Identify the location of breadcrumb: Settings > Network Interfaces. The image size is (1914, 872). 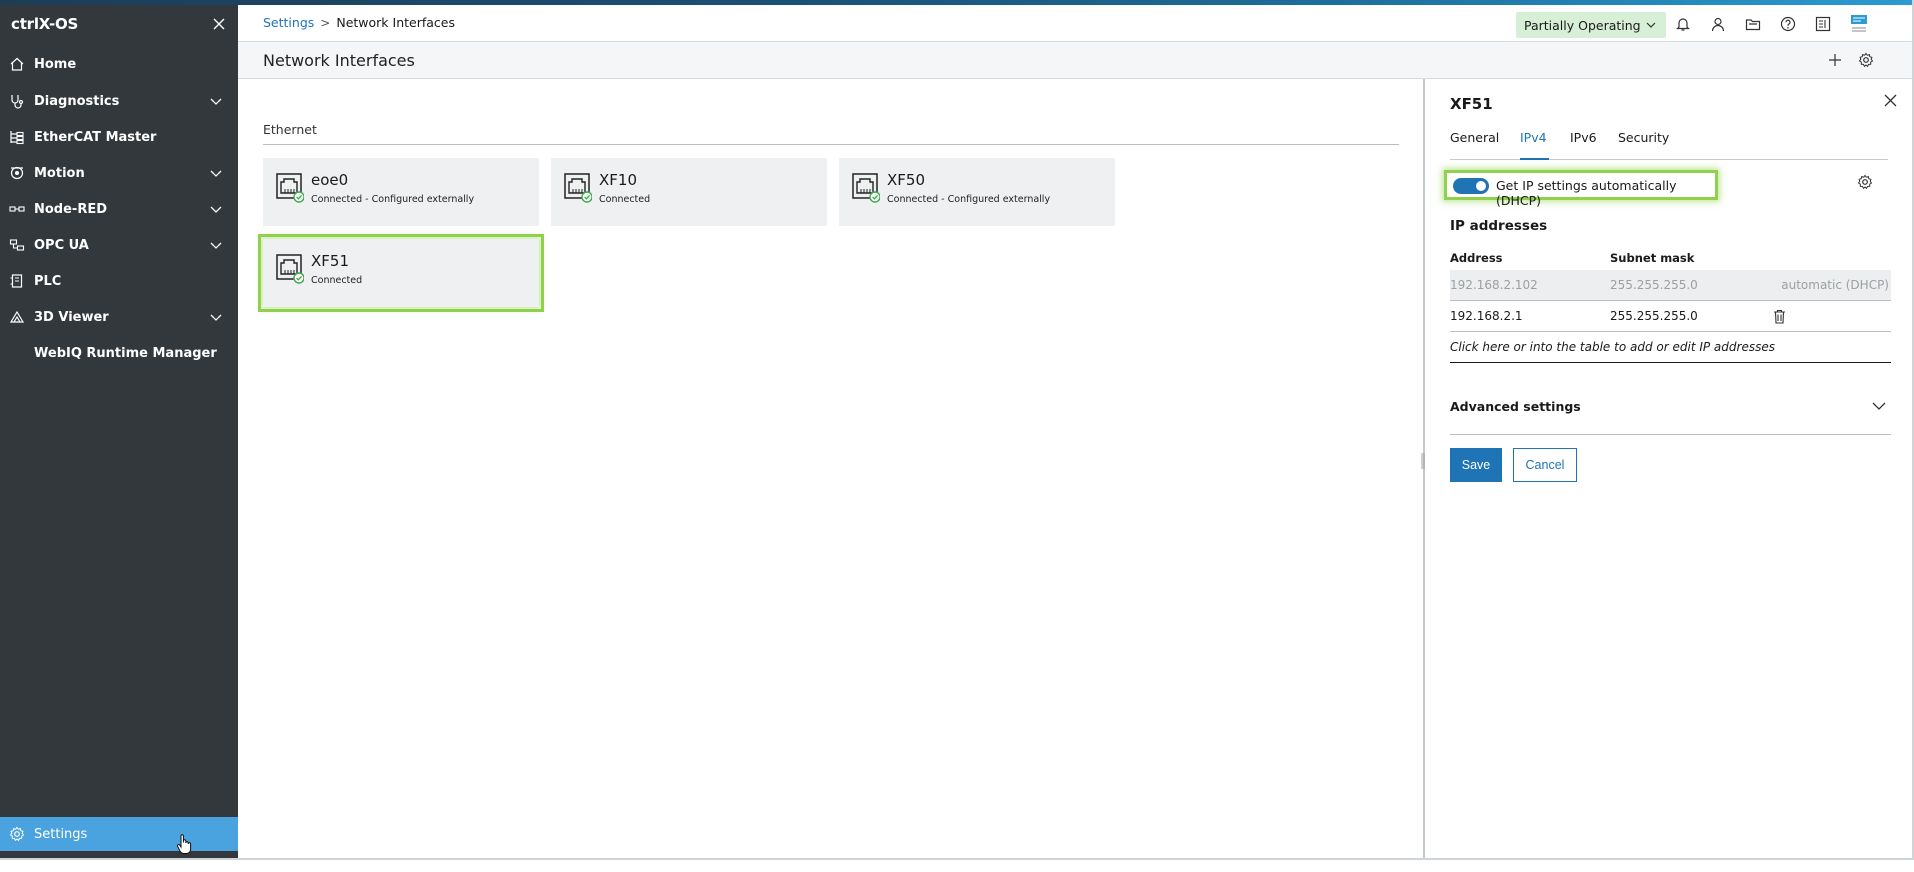
(359, 22).